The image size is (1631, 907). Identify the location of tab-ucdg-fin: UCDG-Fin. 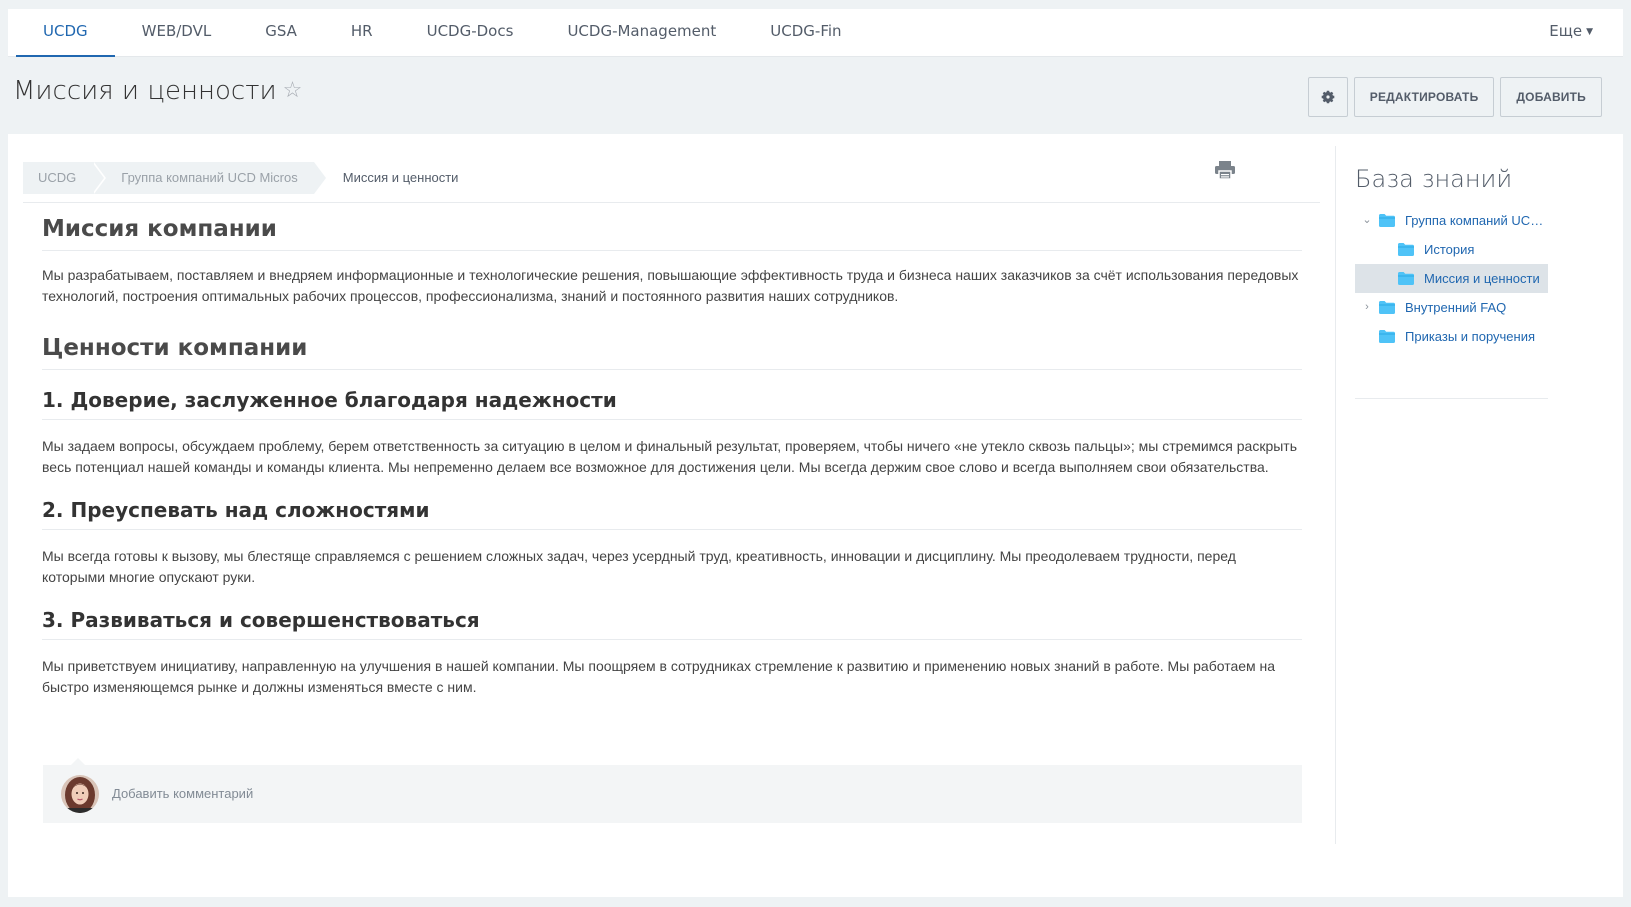
(805, 33).